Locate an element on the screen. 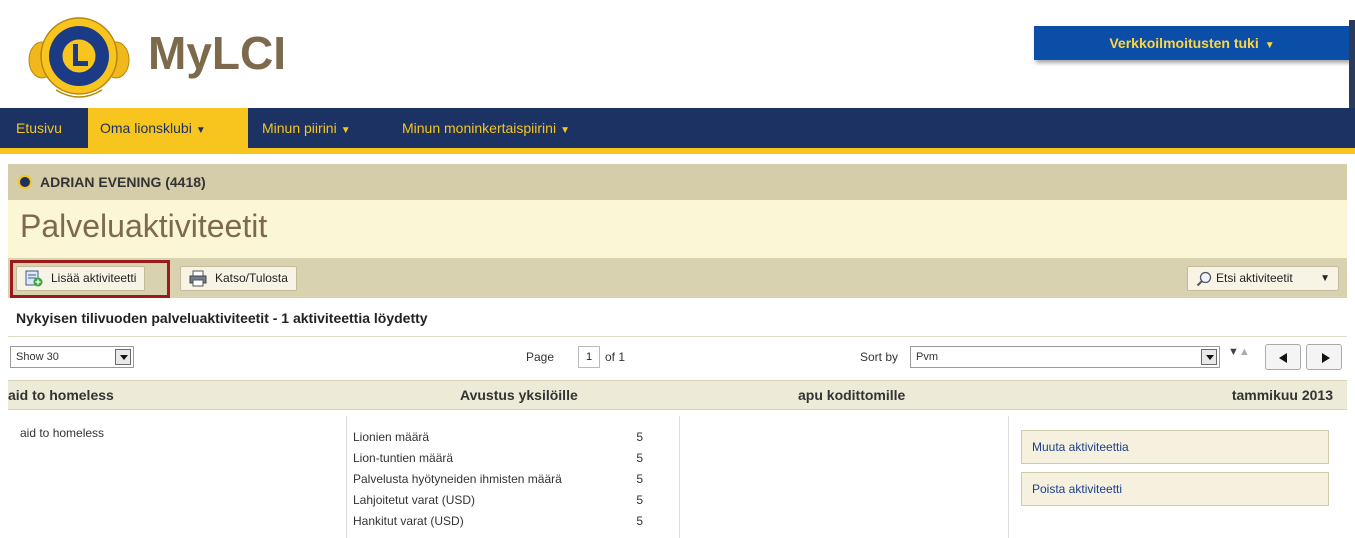  page-title: Palveluaktiviteetit is located at coordinates (144, 226).